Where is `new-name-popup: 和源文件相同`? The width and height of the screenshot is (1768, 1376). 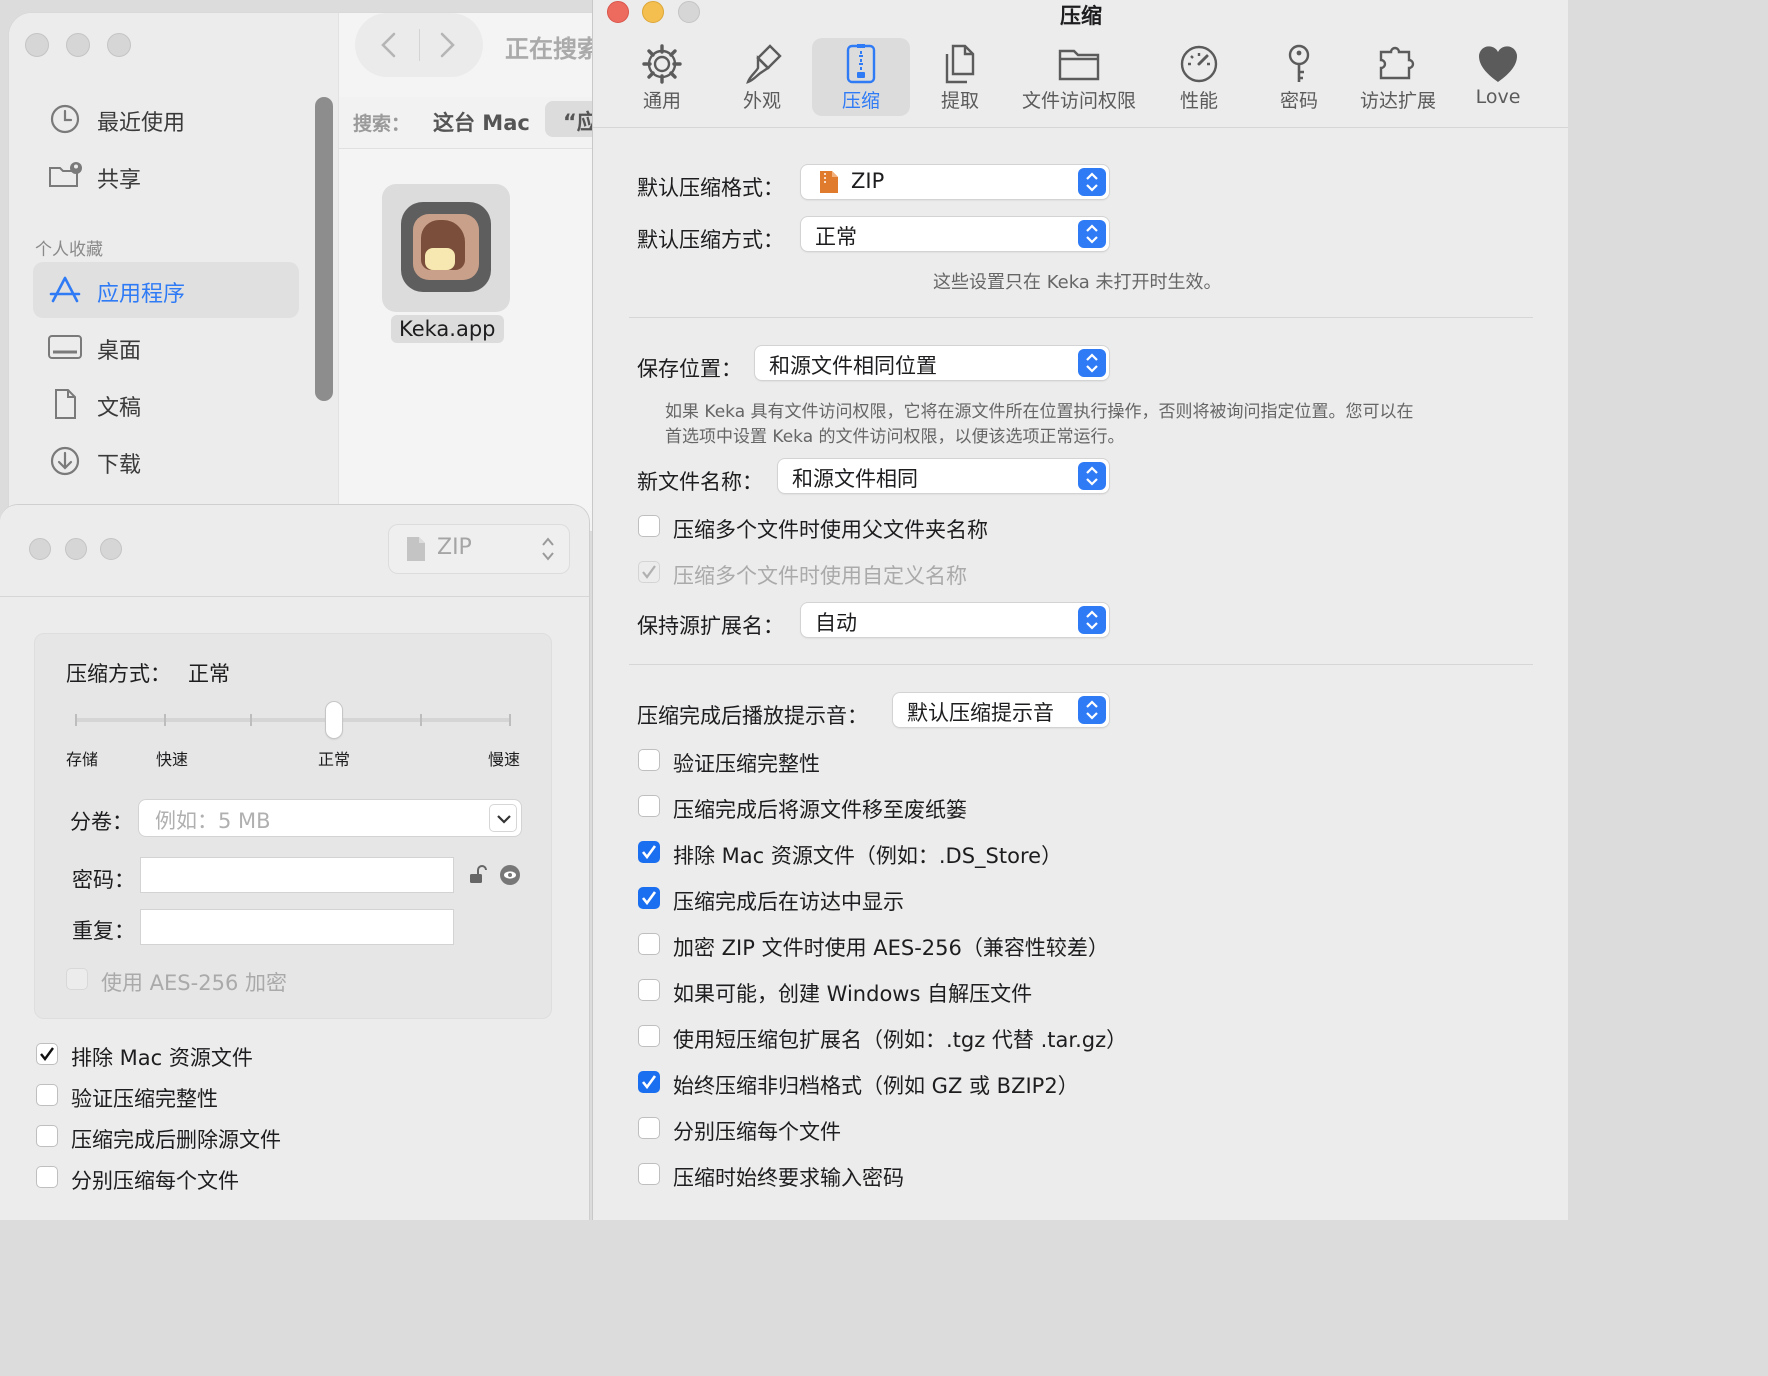
new-name-popup: 和源文件相同 is located at coordinates (943, 476).